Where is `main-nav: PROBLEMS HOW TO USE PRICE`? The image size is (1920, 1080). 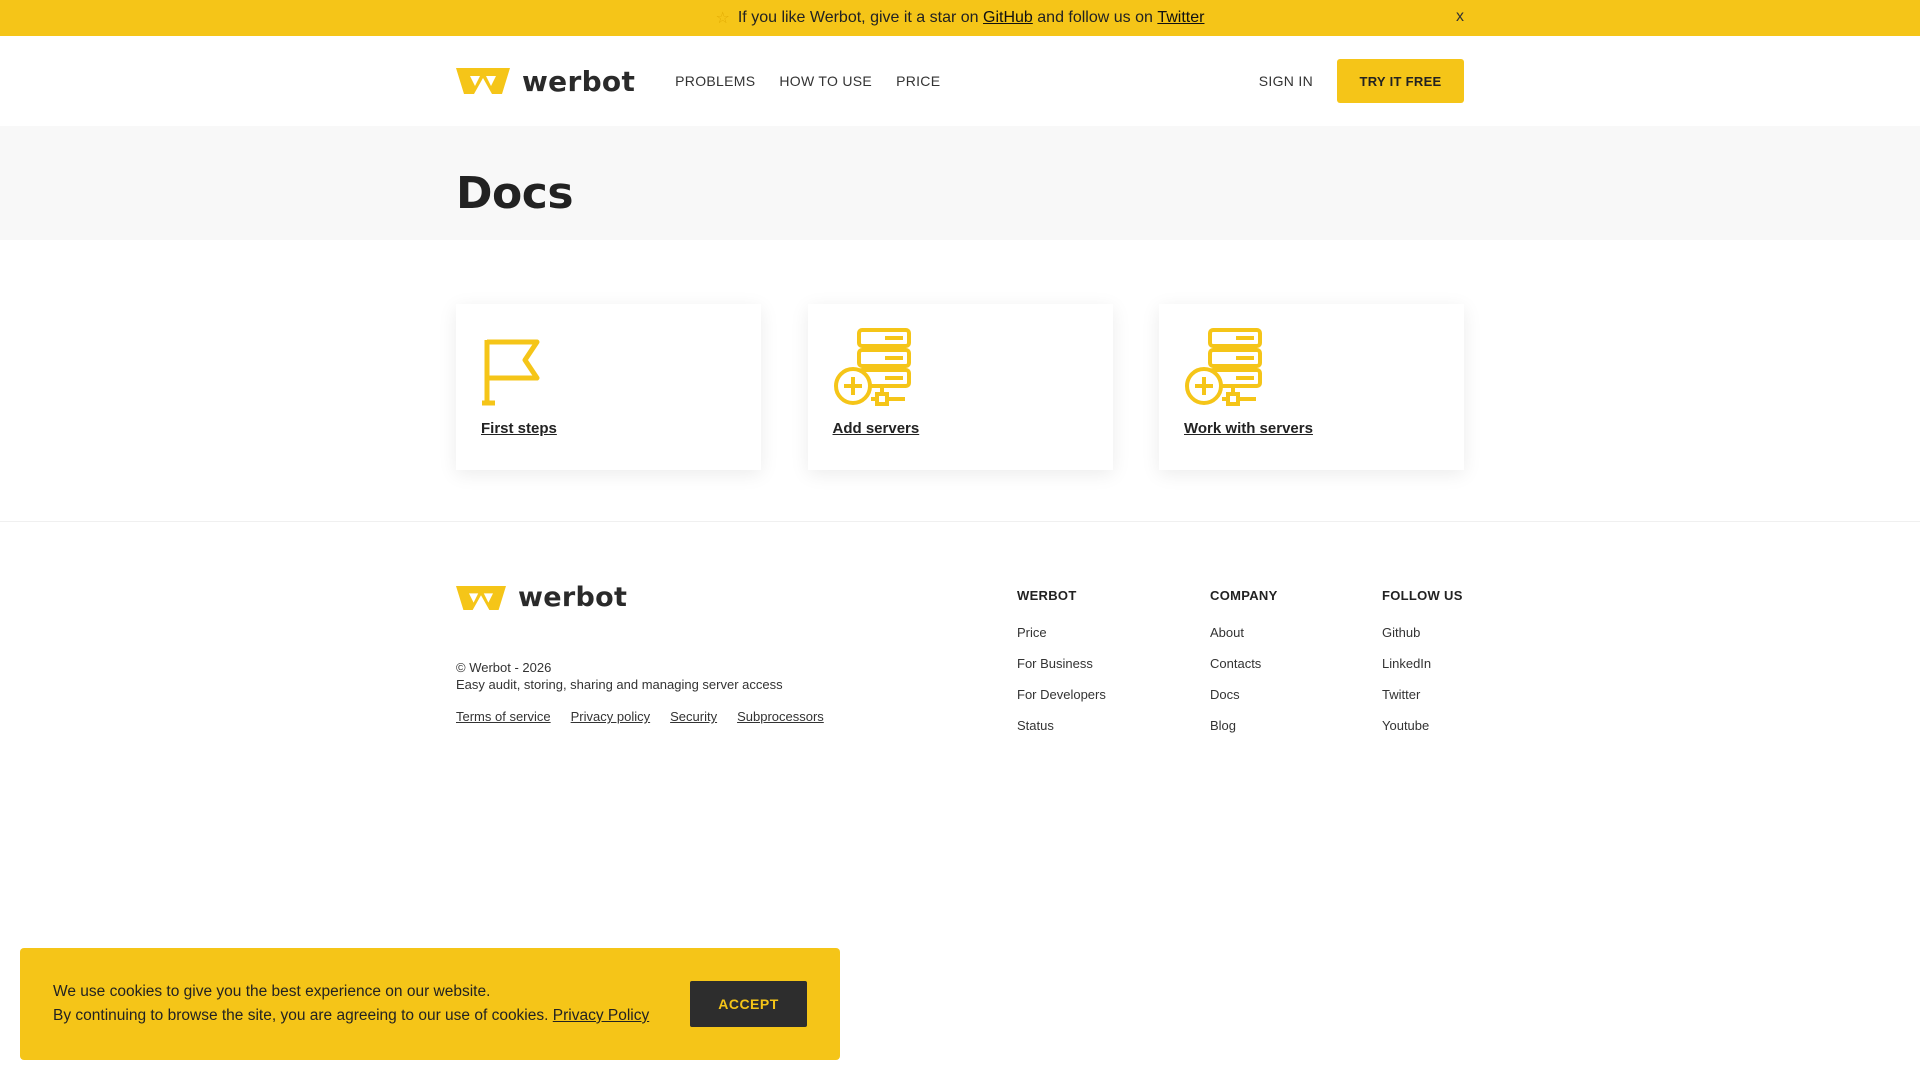
main-nav: PROBLEMS HOW TO USE PRICE is located at coordinates (807, 81).